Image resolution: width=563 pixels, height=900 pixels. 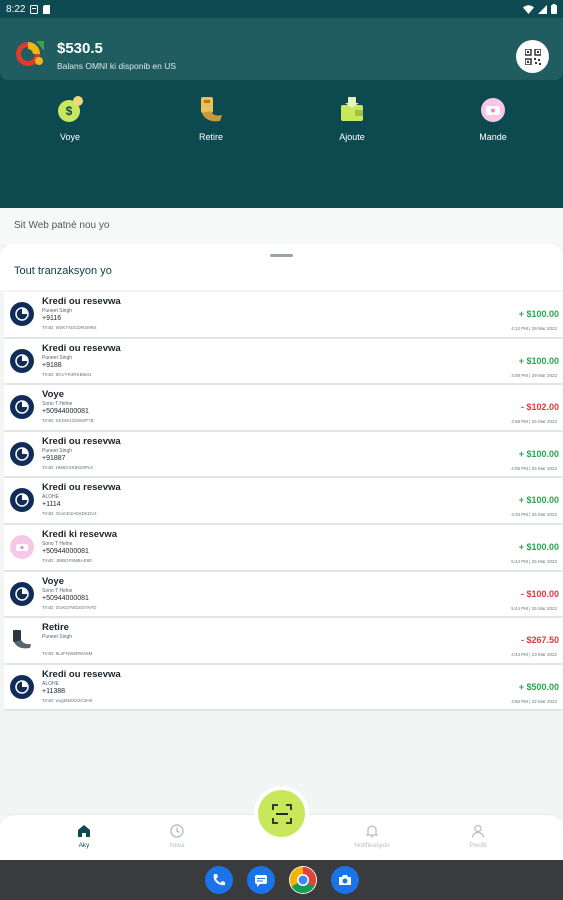 I want to click on transaction-date: 4:12 PM | 29 Mar 2022, so click(x=534, y=328).